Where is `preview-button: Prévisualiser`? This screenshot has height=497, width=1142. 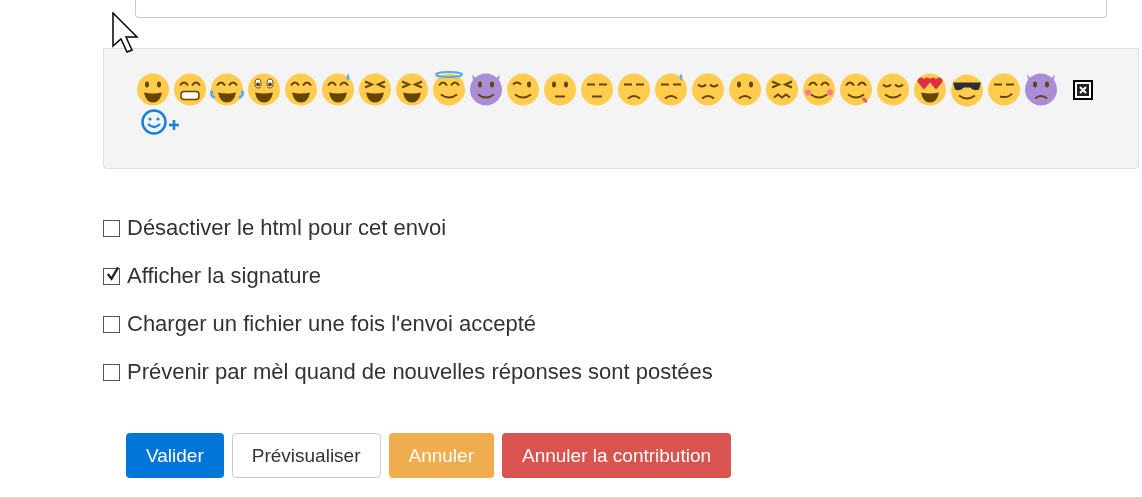
preview-button: Prévisualiser is located at coordinates (306, 455).